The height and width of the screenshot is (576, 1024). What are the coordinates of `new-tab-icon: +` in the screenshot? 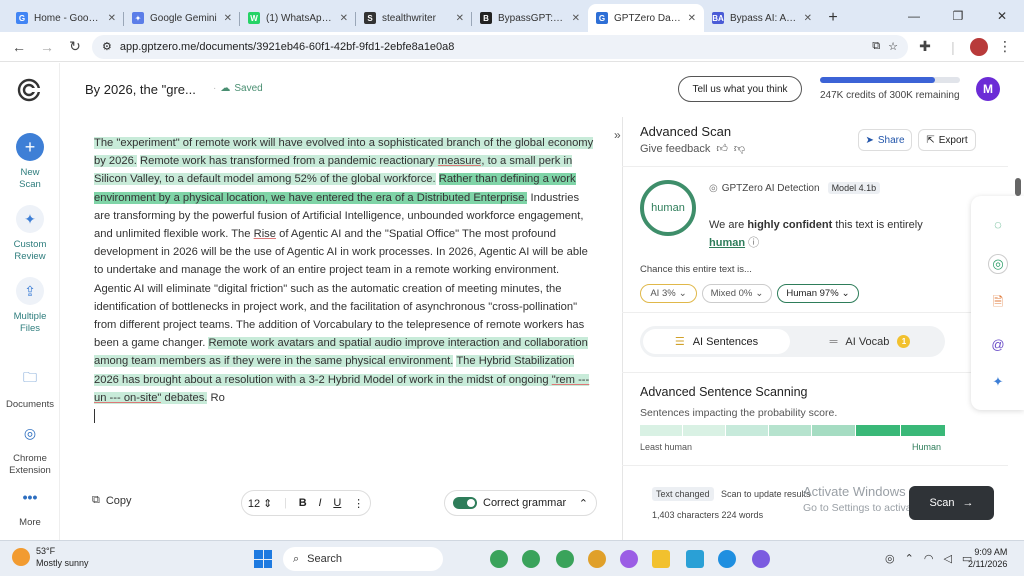 It's located at (833, 18).